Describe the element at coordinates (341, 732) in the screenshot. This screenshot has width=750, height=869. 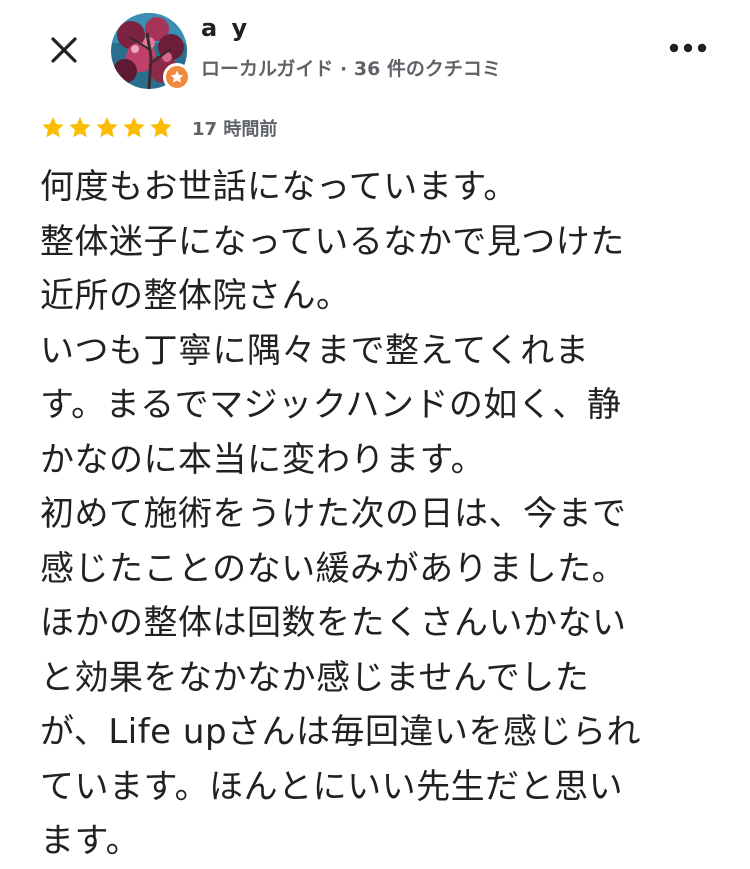
I see `review-text-line: が、Life upさんは毎回違いを感じられ` at that location.